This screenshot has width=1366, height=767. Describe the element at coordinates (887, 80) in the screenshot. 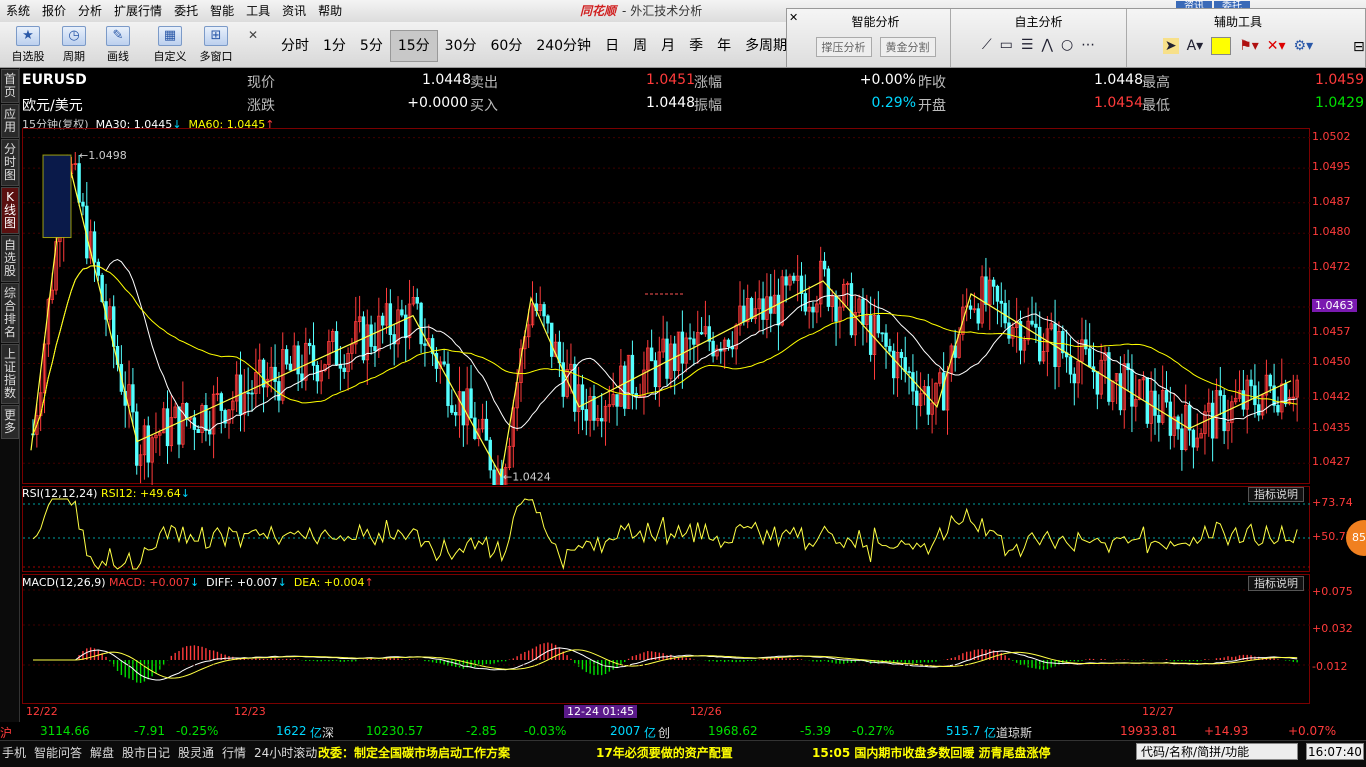

I see `pct-change: +0.00%` at that location.